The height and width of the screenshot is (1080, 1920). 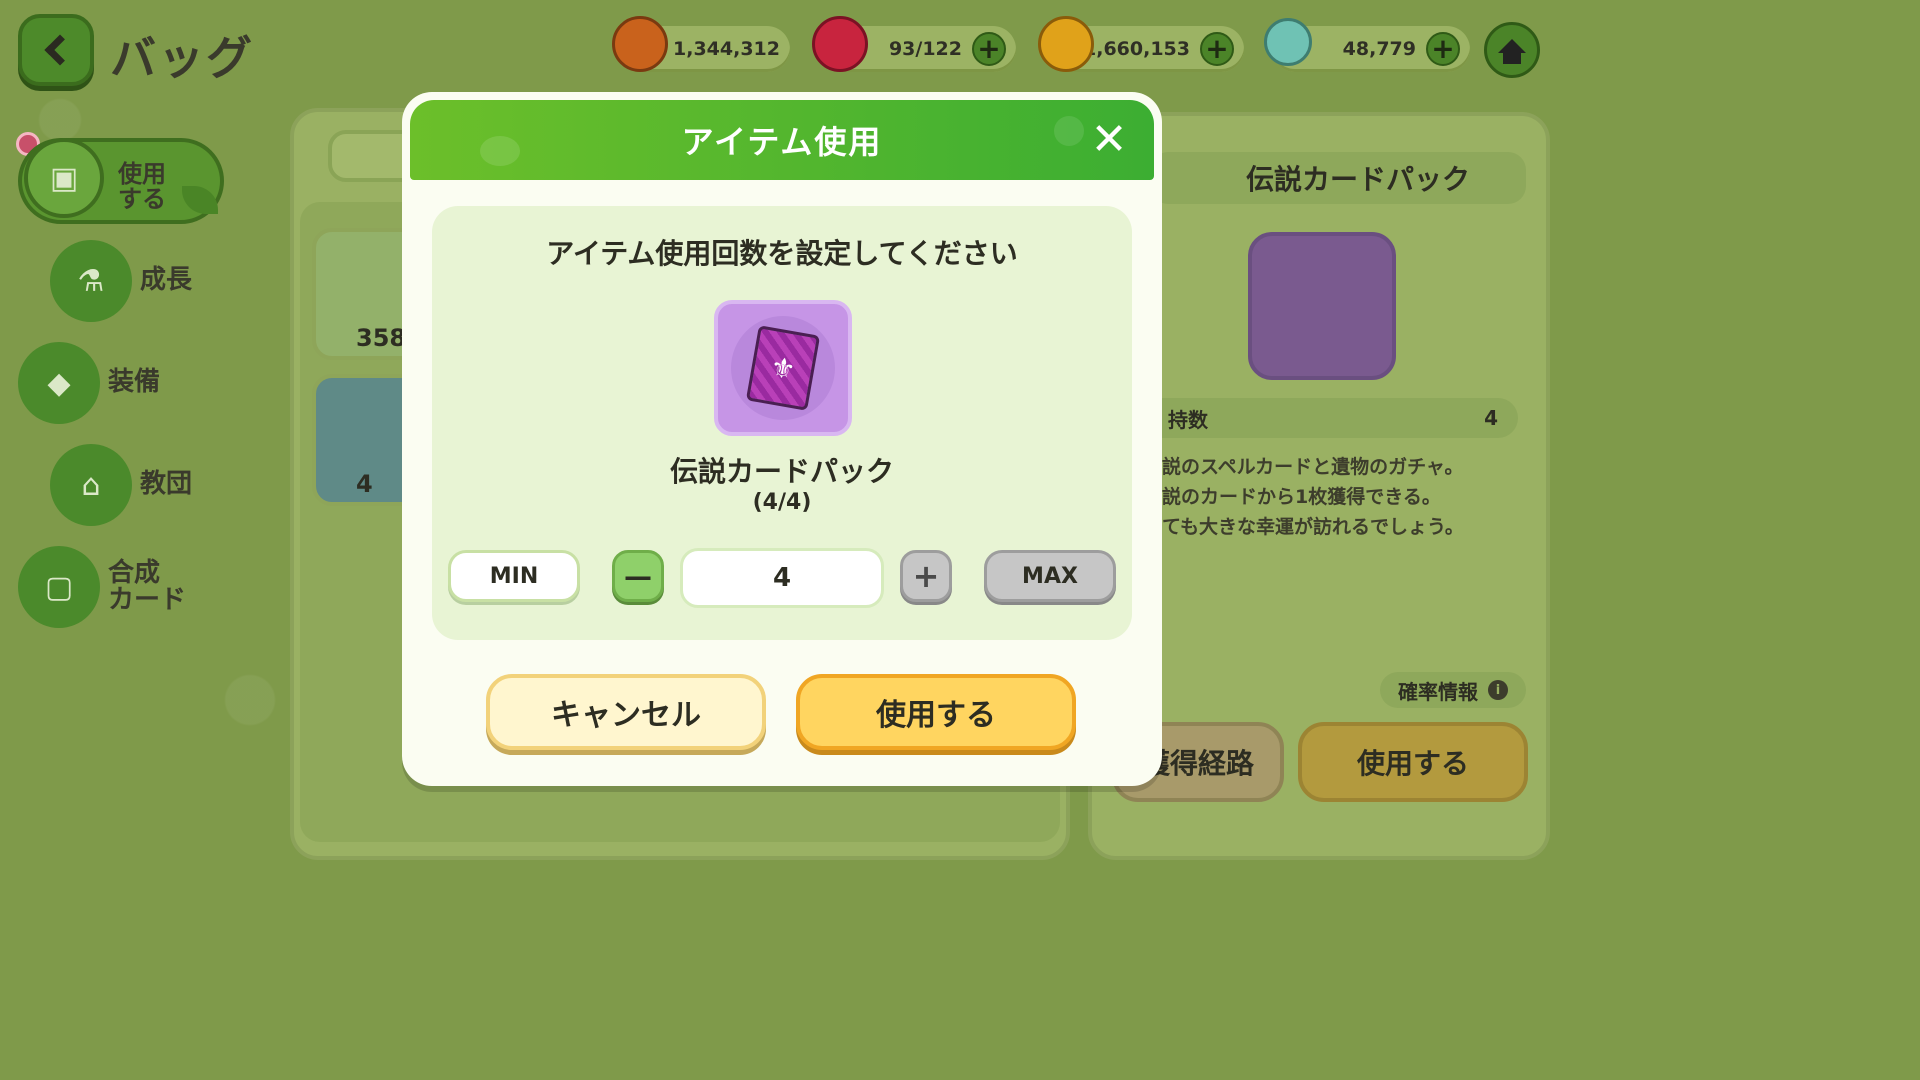 I want to click on cancel-button: キャンセル, so click(x=626, y=712).